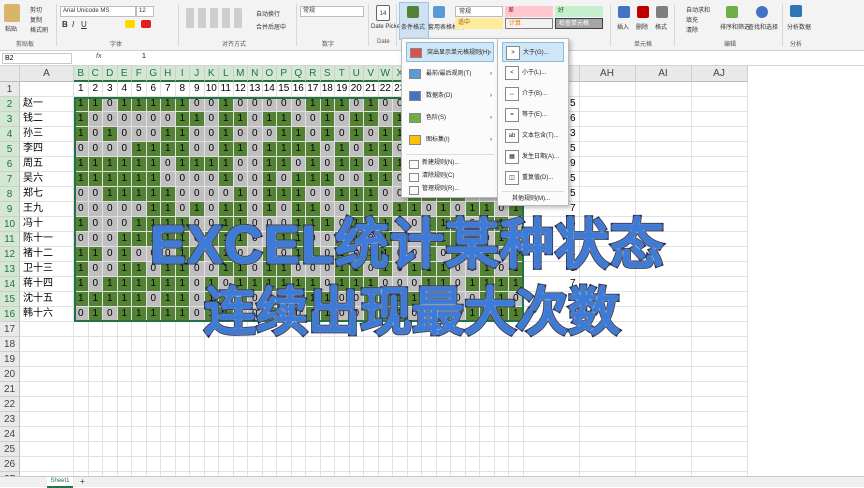  I want to click on align-icon, so click(214, 18).